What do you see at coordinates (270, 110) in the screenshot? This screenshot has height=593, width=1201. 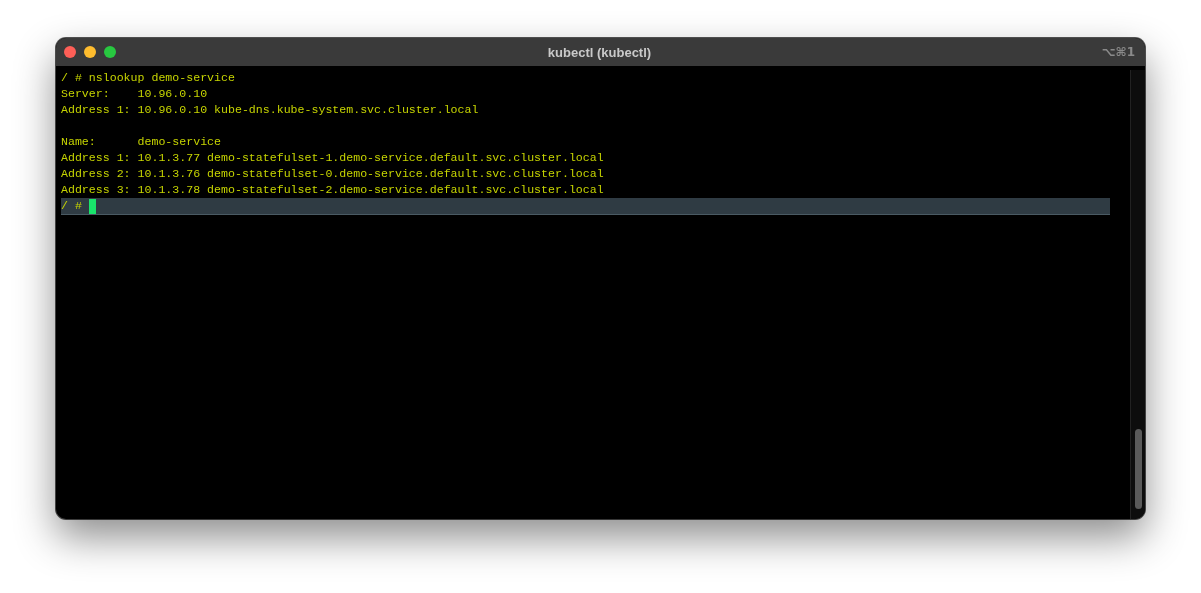 I see `terminal-line: Address 1: 10.96.0.10 kube-dns.kube-system.svc.cluster.local` at bounding box center [270, 110].